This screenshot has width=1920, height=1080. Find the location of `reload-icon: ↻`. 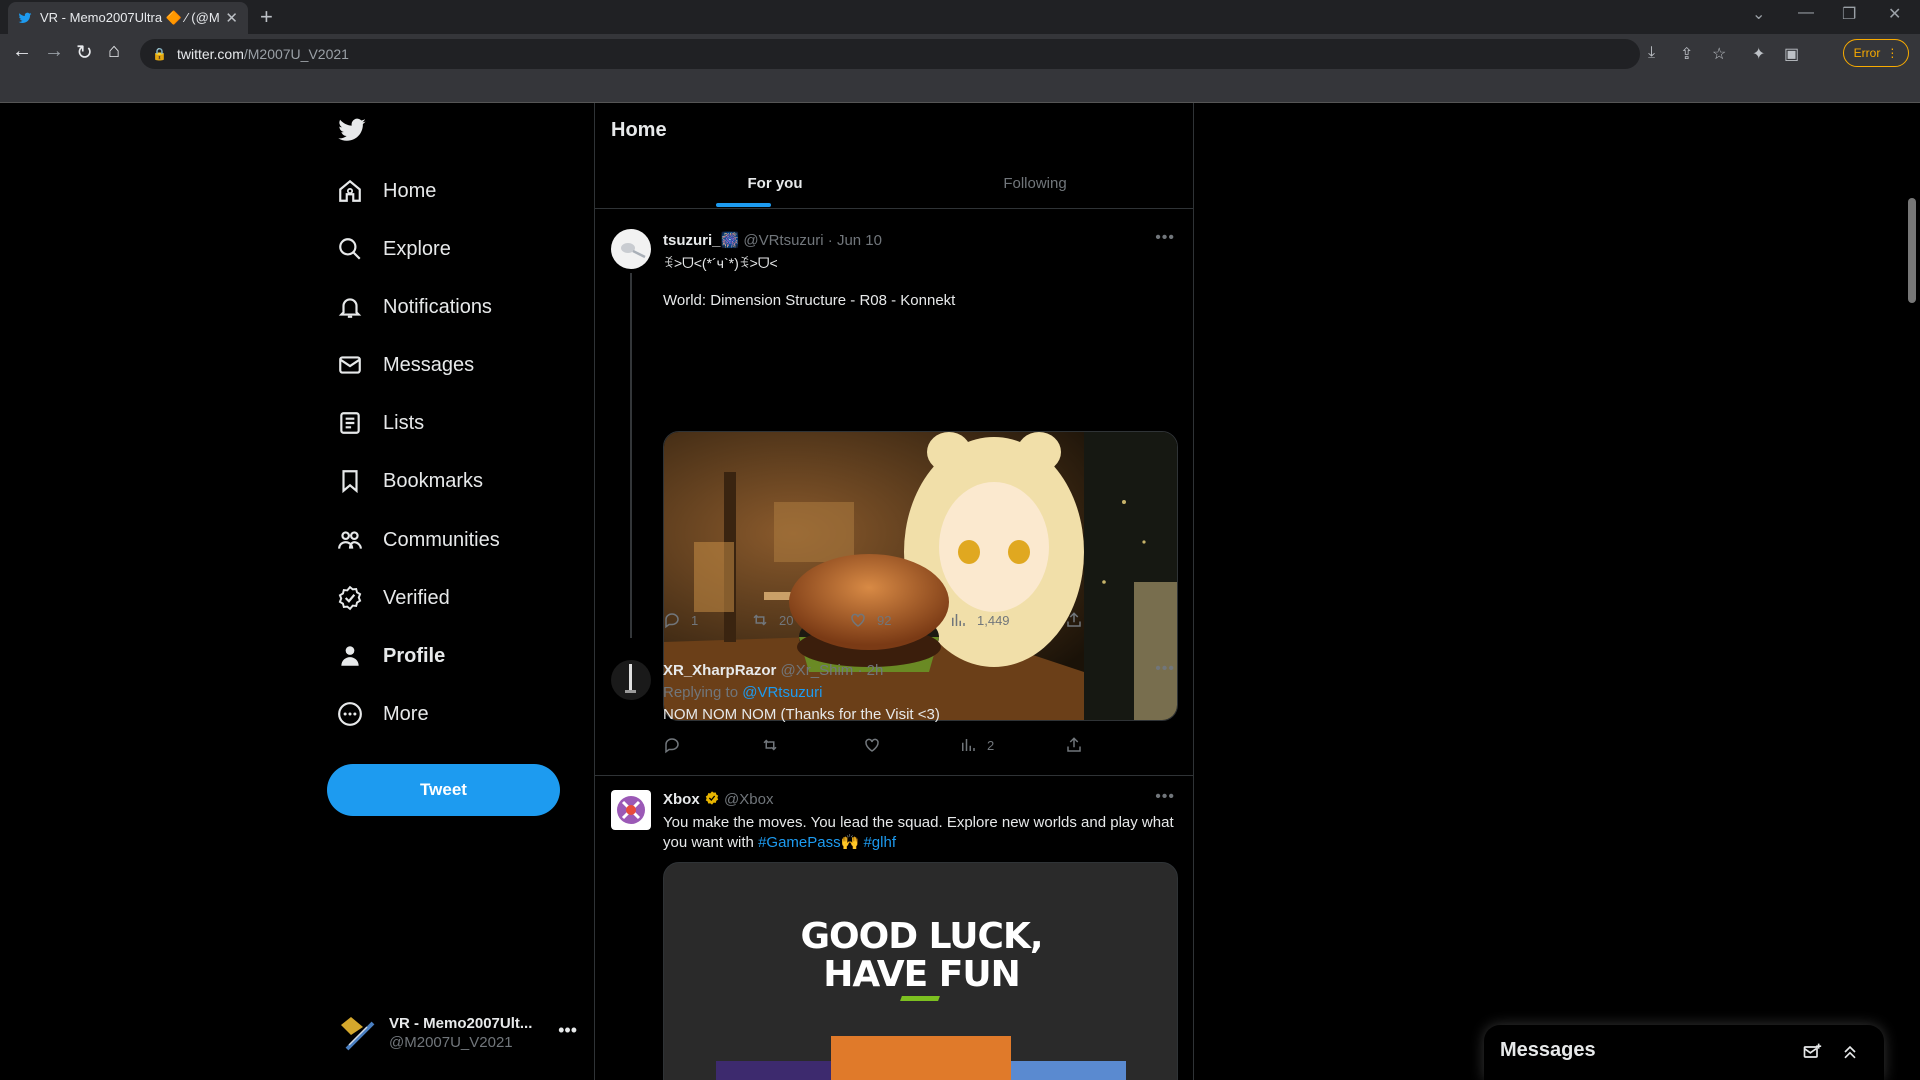

reload-icon: ↻ is located at coordinates (84, 52).